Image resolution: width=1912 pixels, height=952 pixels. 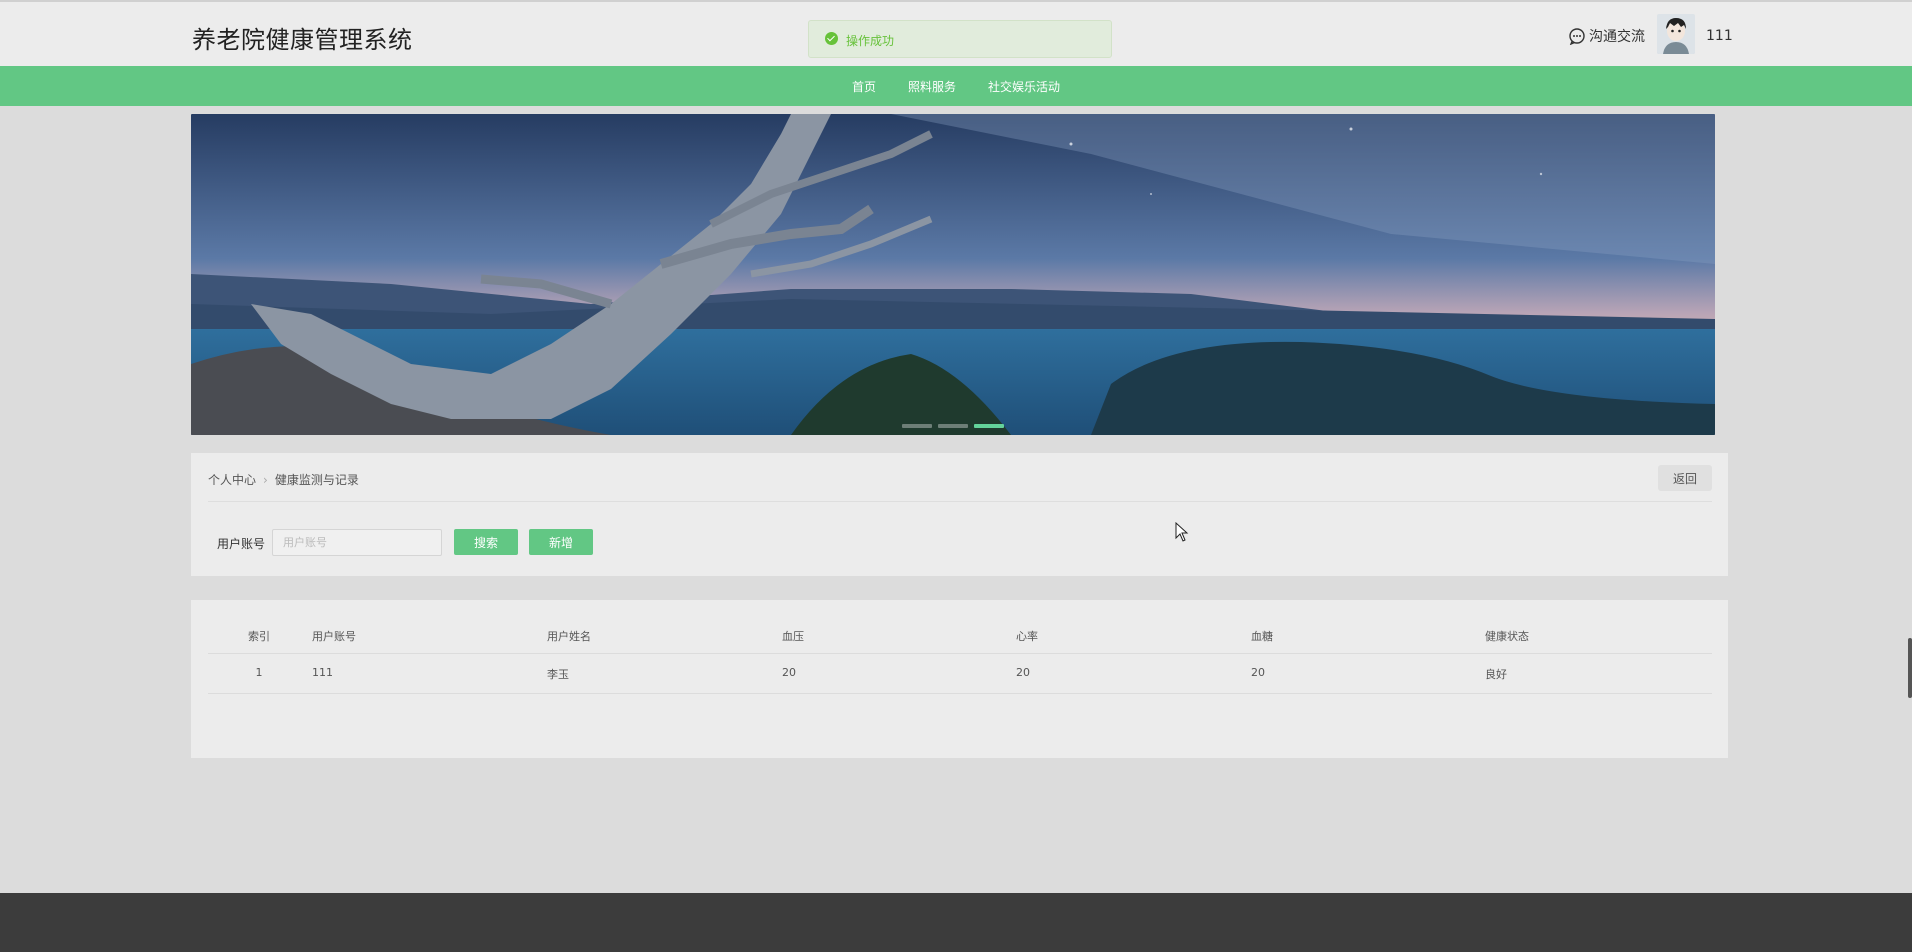 I want to click on breadcrumb-item-personal-center: 个人中心, so click(x=232, y=479).